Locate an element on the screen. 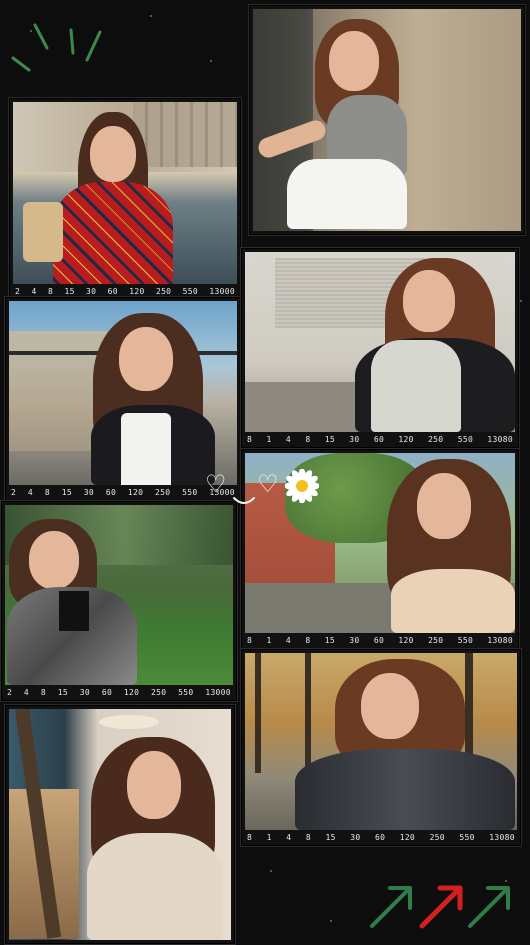 This screenshot has height=945, width=530. photo-puffer-vest is located at coordinates (380, 342).